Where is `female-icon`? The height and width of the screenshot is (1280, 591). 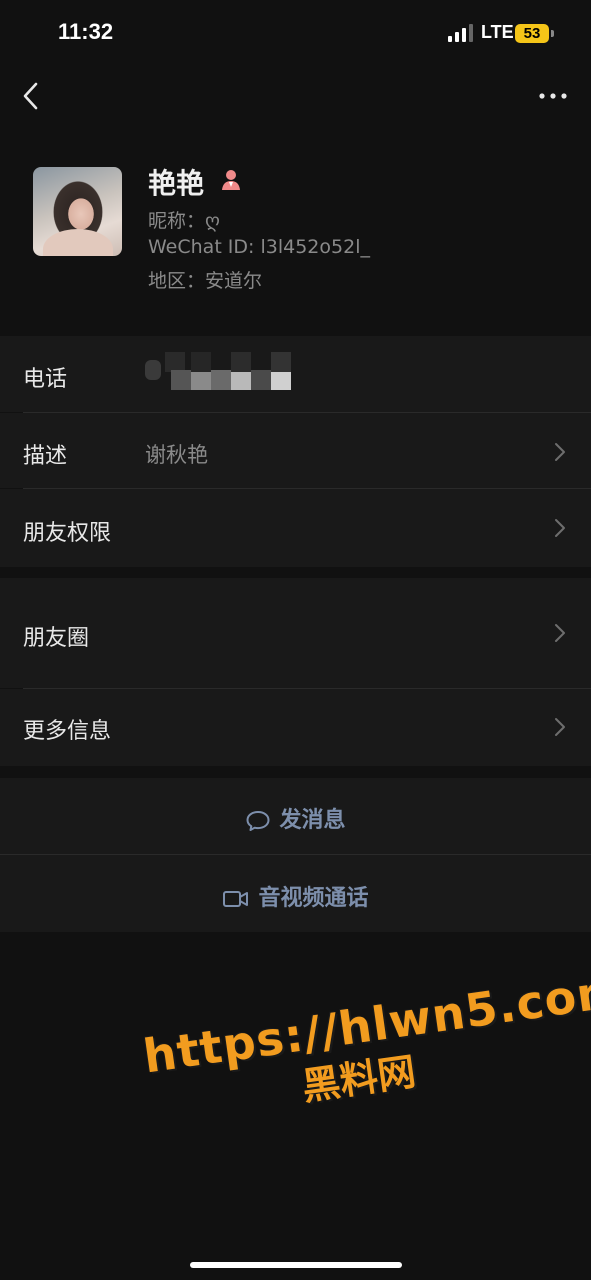 female-icon is located at coordinates (231, 180).